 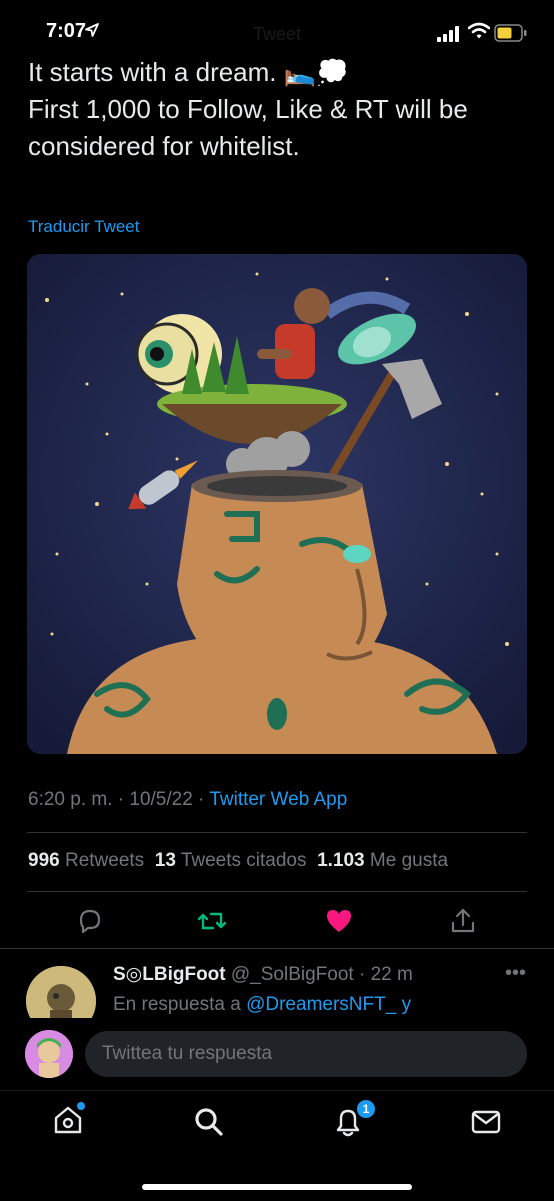 I want to click on avatar-image, so click(x=49, y=1054).